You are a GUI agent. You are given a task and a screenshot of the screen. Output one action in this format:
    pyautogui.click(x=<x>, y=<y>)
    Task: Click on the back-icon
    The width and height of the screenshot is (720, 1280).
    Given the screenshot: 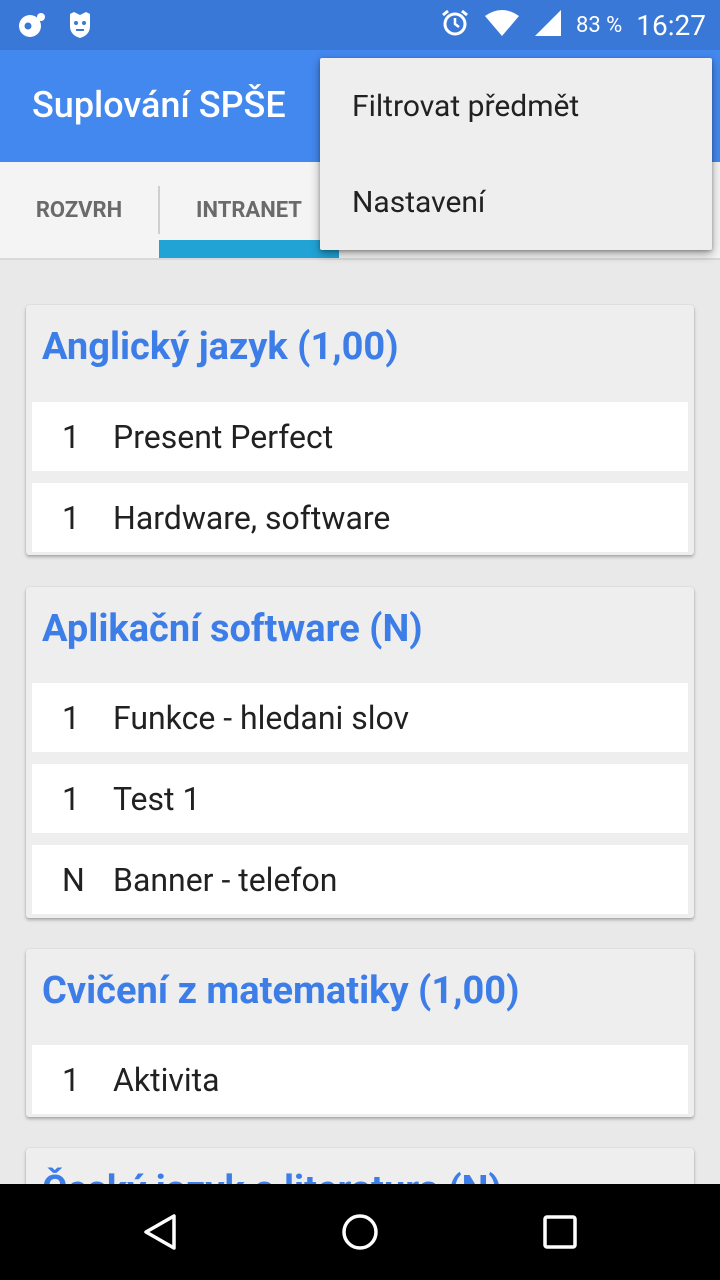 What is the action you would take?
    pyautogui.click(x=160, y=1234)
    